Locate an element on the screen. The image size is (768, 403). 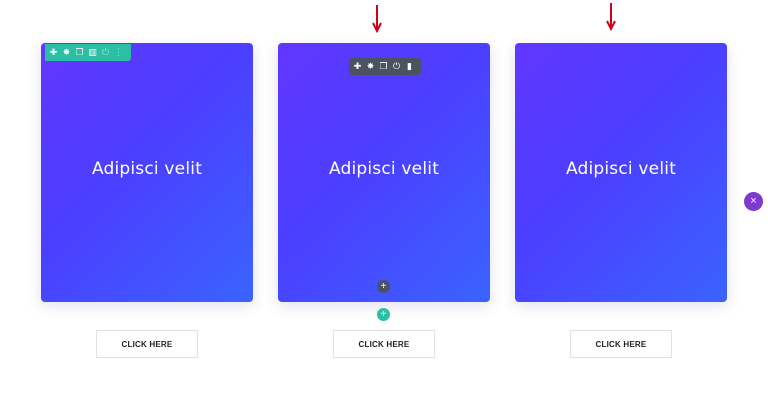
columns-icon: ▥ is located at coordinates (92, 52).